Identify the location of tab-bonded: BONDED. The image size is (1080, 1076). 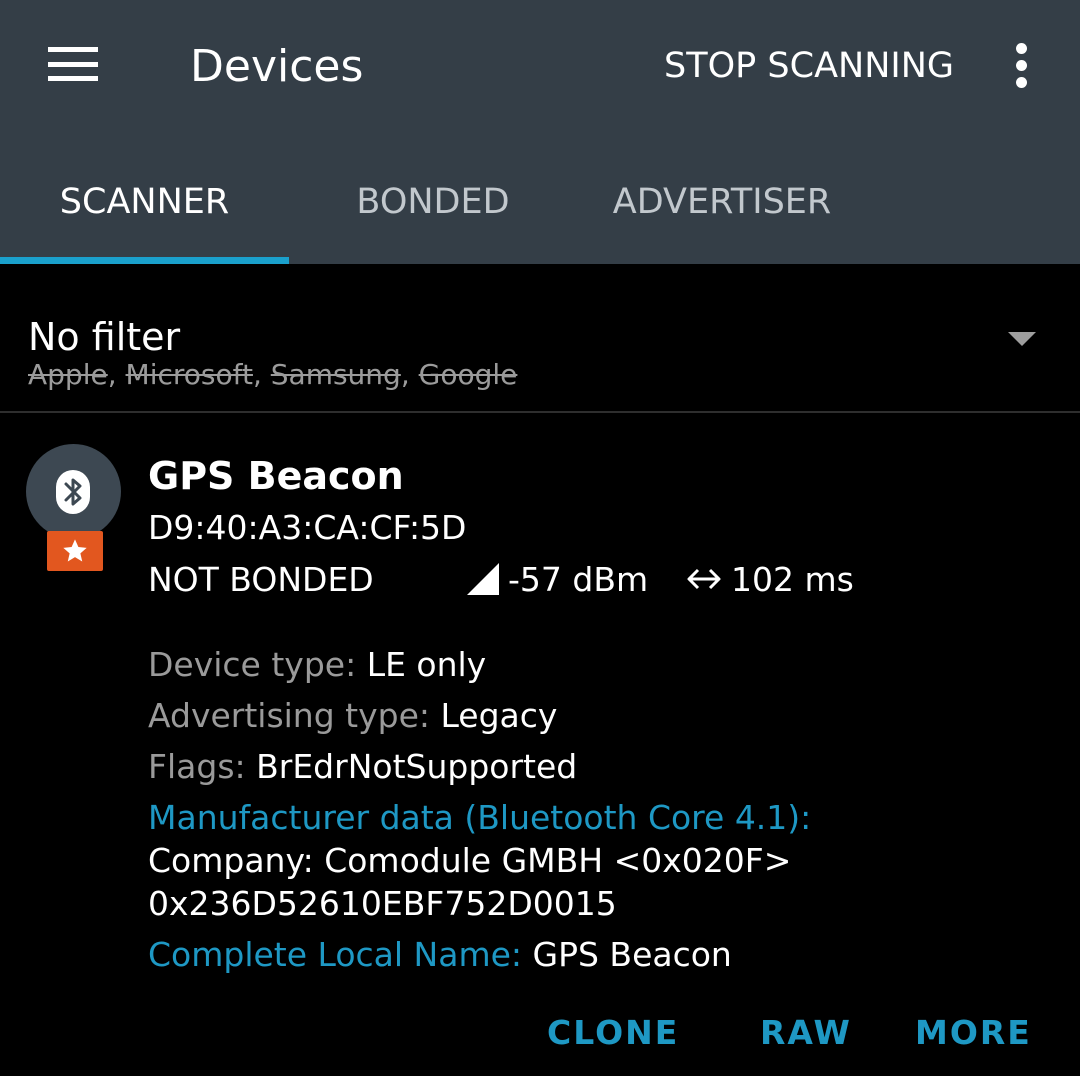
(433, 204).